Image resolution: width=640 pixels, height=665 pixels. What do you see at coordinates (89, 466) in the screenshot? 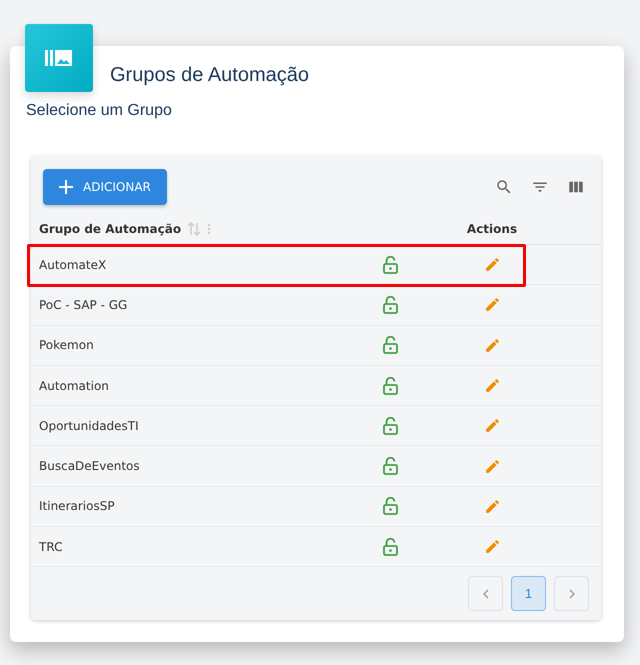
I see `table-cell: BuscaDeEventos` at bounding box center [89, 466].